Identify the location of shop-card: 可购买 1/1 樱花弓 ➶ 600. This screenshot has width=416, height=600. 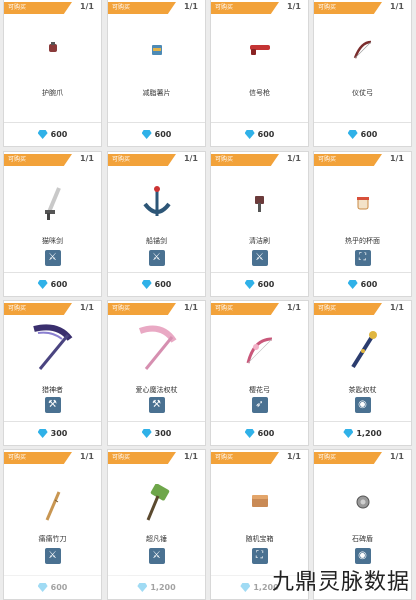
(259, 373).